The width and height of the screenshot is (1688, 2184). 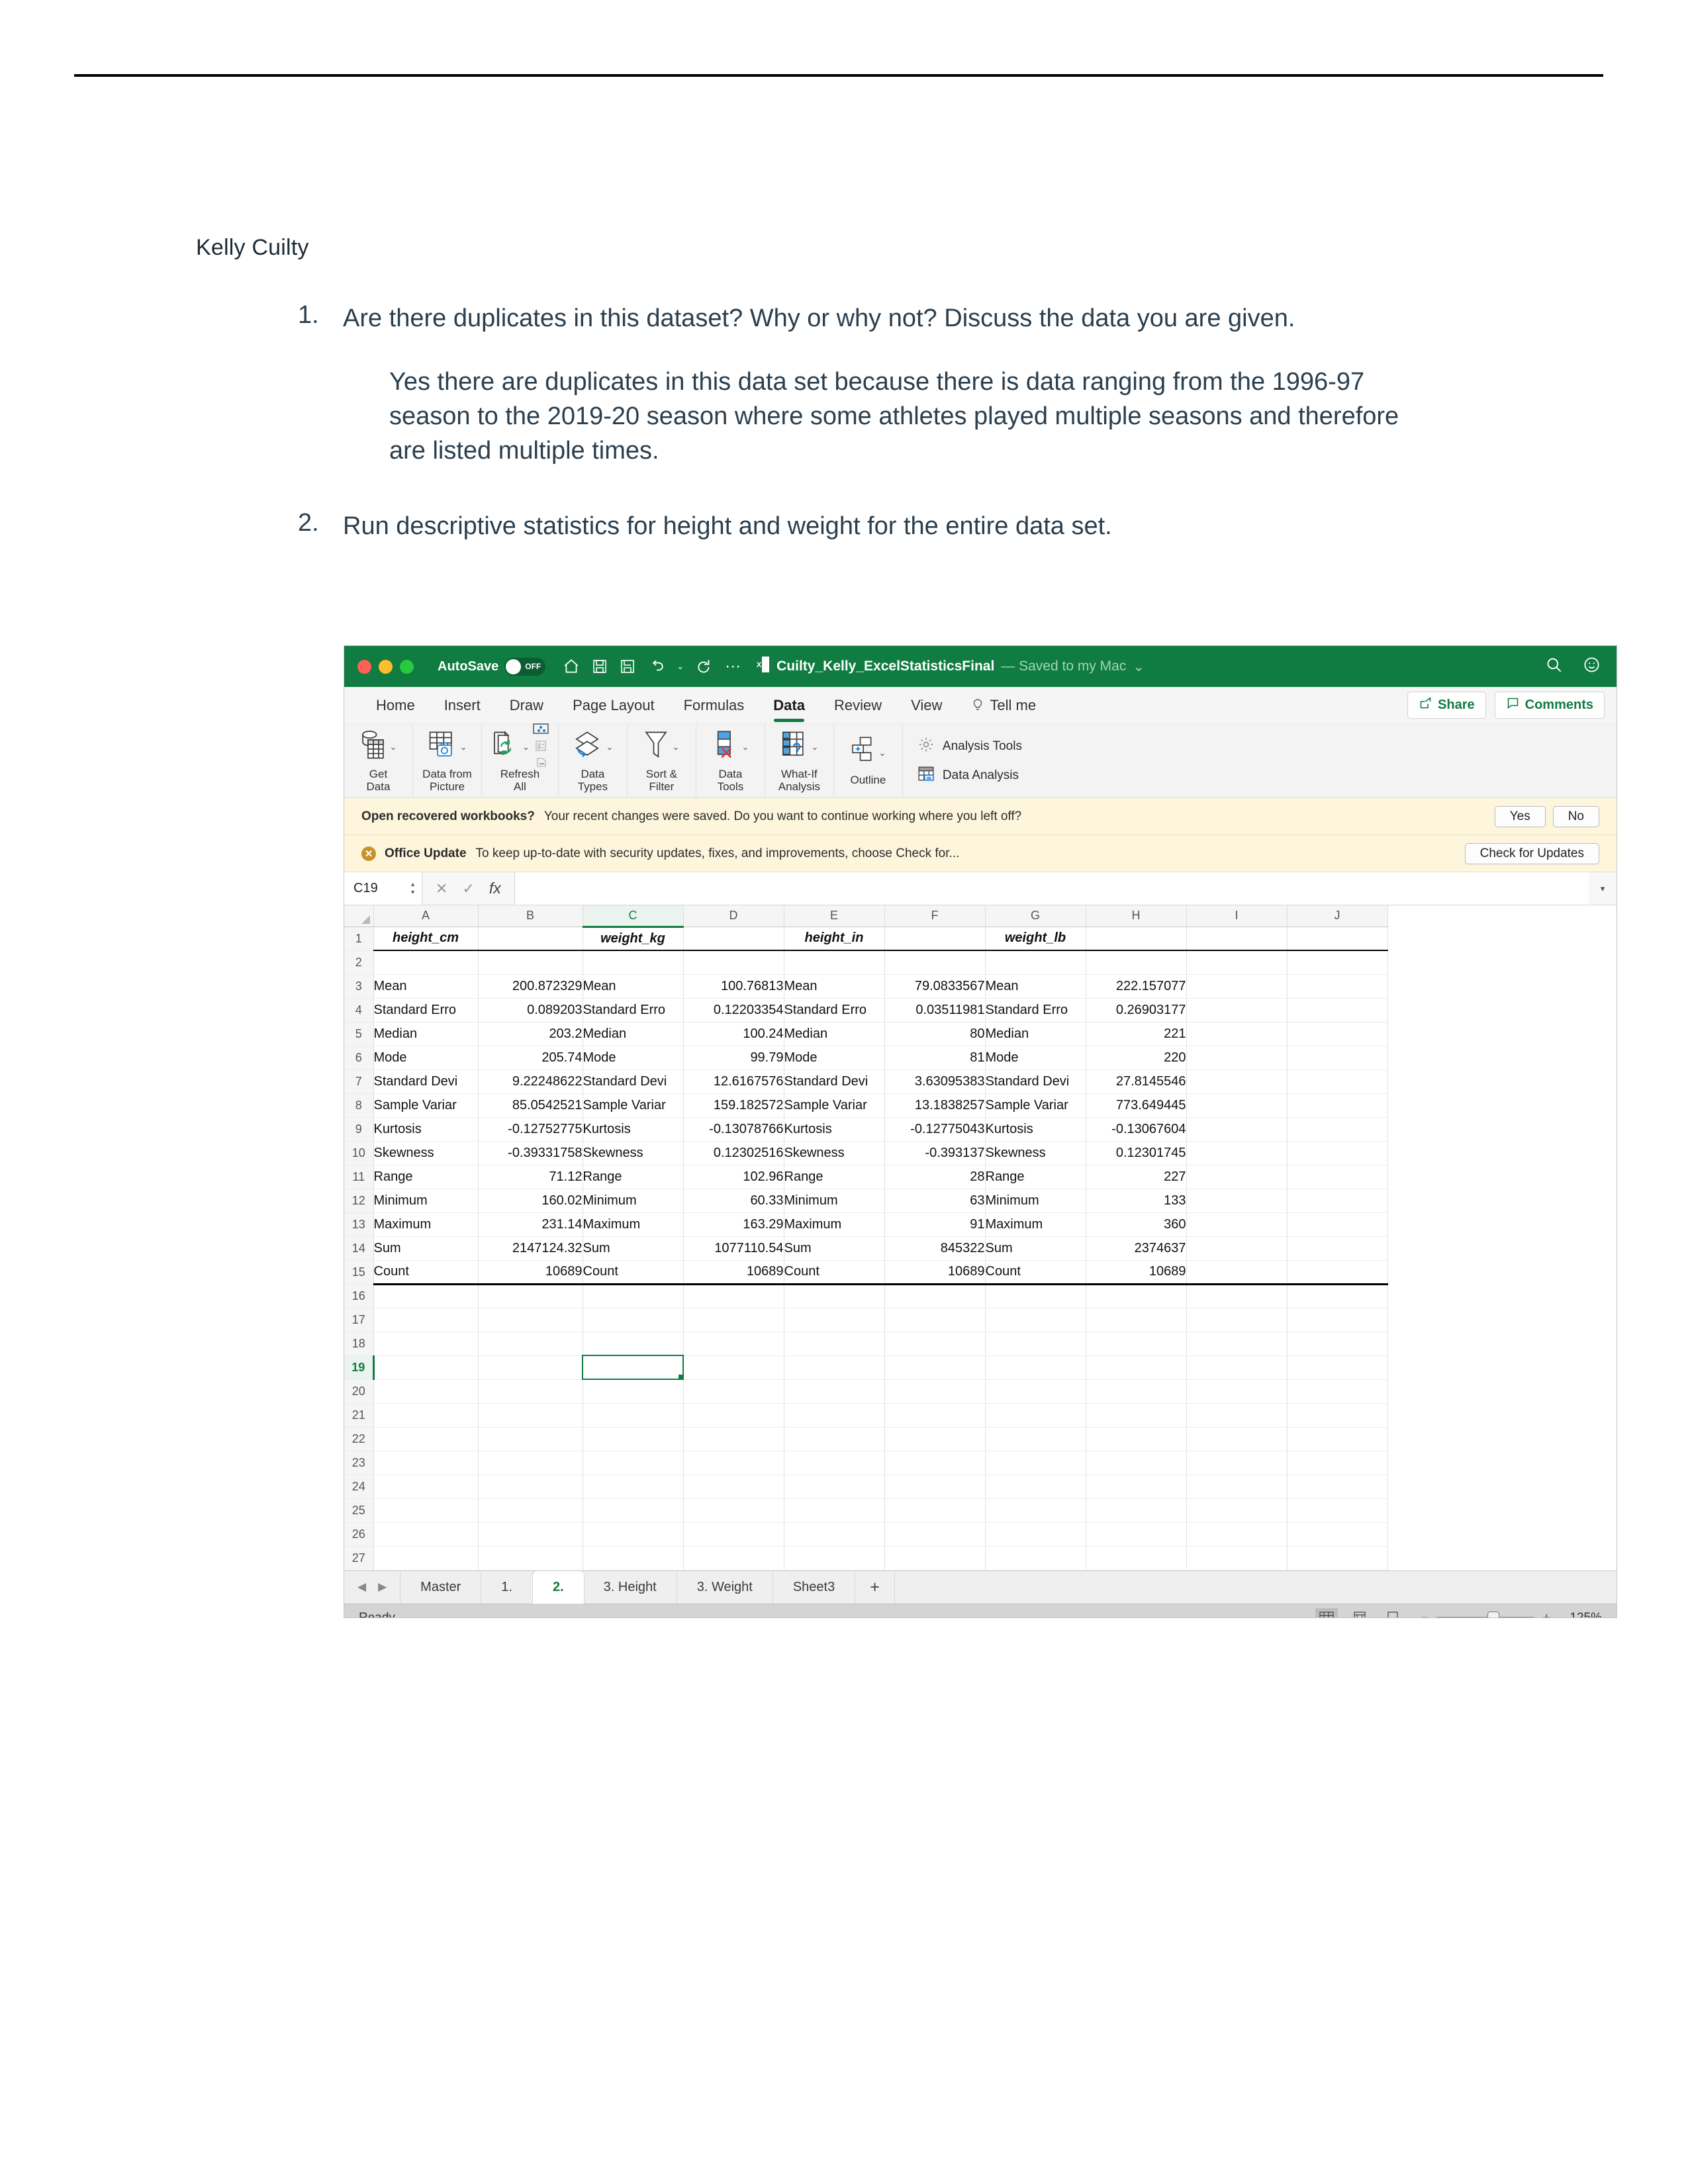 I want to click on cell-D3: 100.76813, so click(x=733, y=987).